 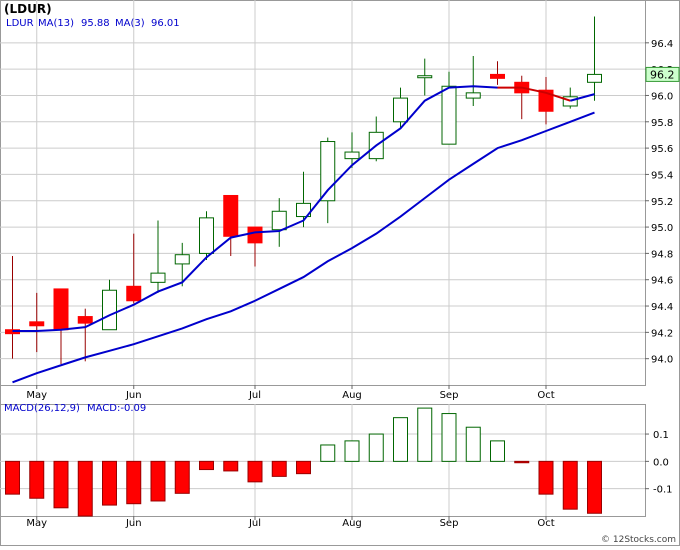 What do you see at coordinates (56, 23) in the screenshot?
I see `legend-ma13-label: MA(13)` at bounding box center [56, 23].